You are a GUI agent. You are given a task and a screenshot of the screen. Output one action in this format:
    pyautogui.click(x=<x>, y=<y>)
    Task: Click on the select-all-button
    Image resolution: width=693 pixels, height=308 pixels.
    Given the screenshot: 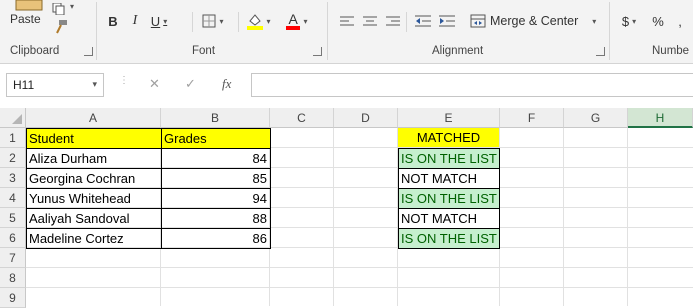 What is the action you would take?
    pyautogui.click(x=13, y=118)
    